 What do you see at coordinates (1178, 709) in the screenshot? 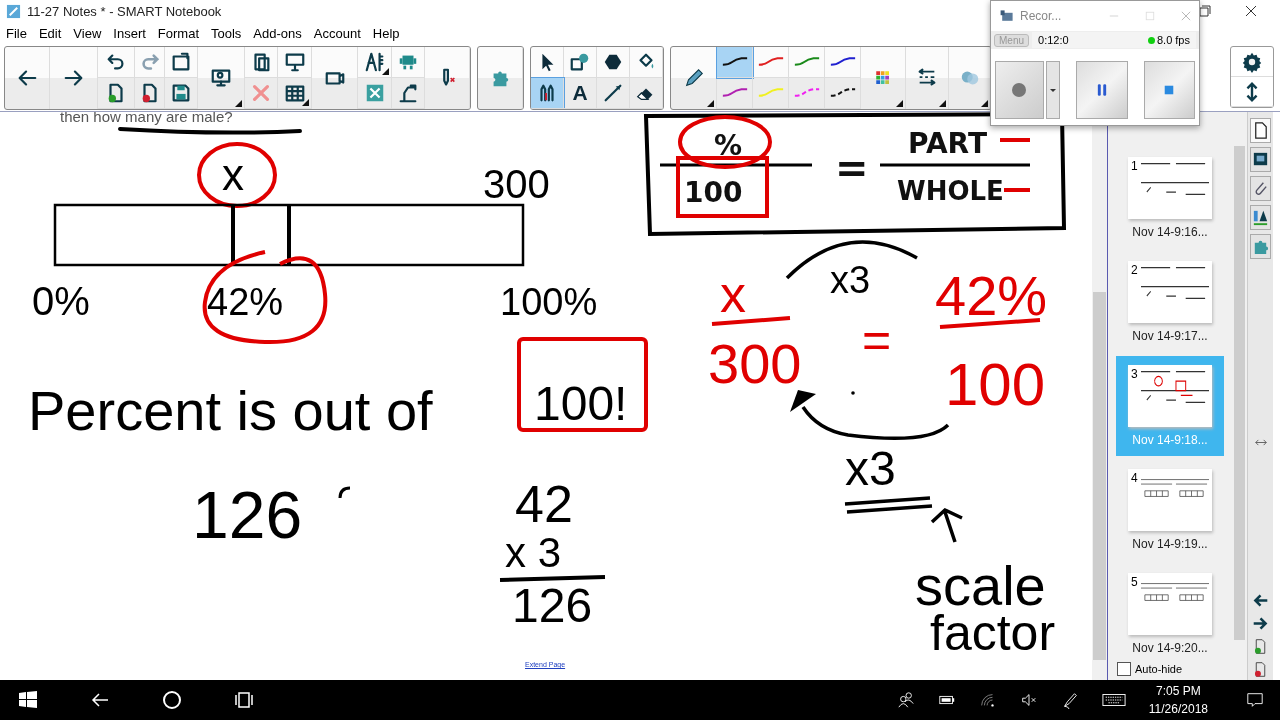
I see `clock-date: 11/26/2018` at bounding box center [1178, 709].